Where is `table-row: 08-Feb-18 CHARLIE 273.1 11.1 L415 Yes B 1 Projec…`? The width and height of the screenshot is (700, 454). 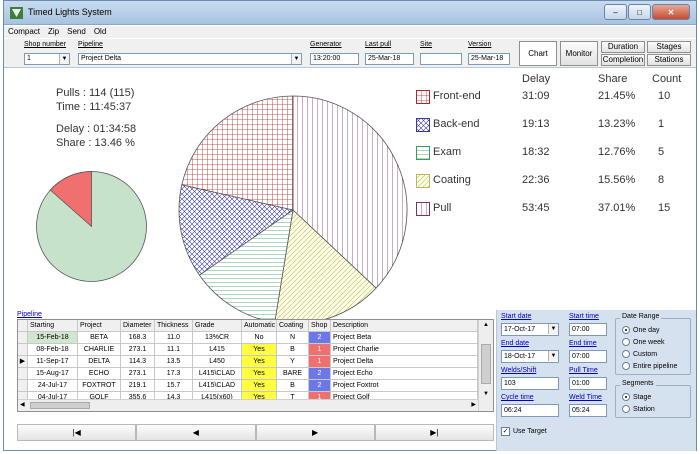 table-row: 08-Feb-18 CHARLIE 273.1 11.1 L415 Yes B 1 Projec… is located at coordinates (248, 350).